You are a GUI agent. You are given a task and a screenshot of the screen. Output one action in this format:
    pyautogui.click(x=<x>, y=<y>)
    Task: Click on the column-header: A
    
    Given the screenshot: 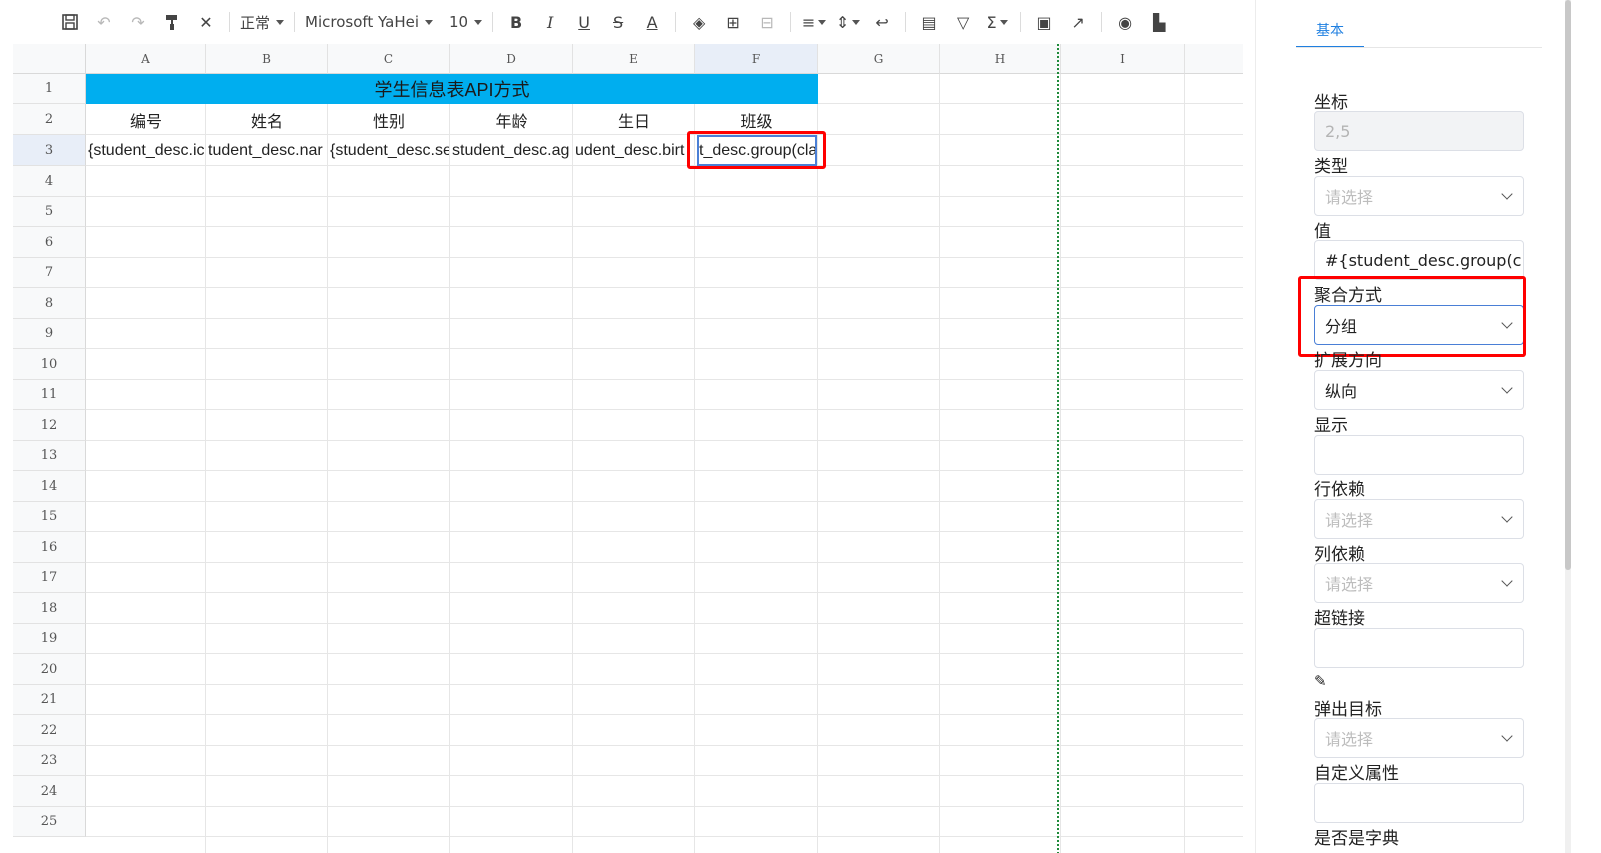 What is the action you would take?
    pyautogui.click(x=146, y=59)
    